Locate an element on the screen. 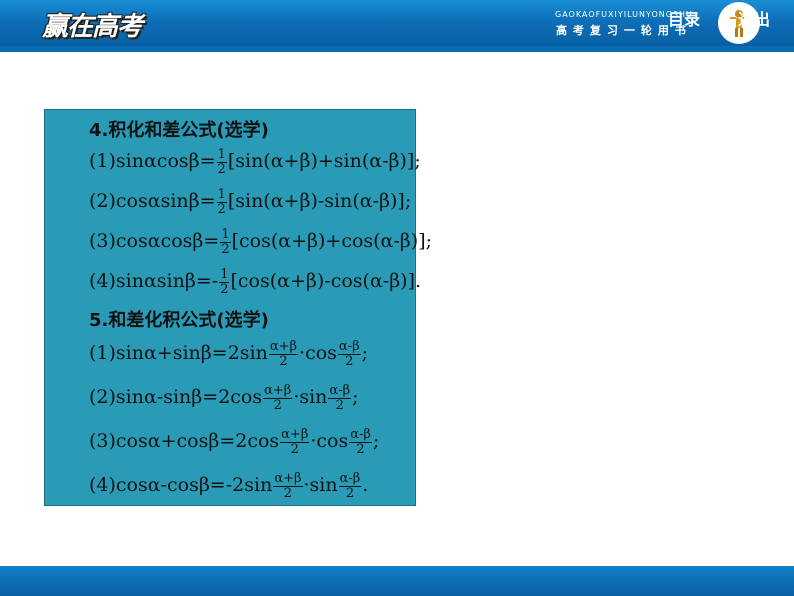  formula-4-4: (4)sinαsinβ=- 1 2 [cos(α+β)-cos(α-β)]. is located at coordinates (255, 282).